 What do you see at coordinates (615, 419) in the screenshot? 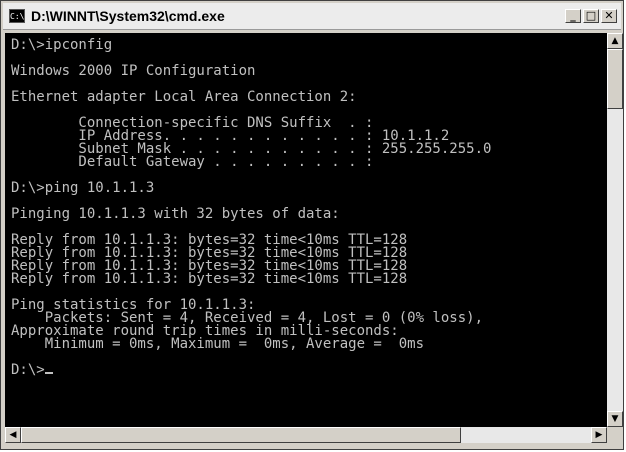
I see `scroll-down-button: ▼` at bounding box center [615, 419].